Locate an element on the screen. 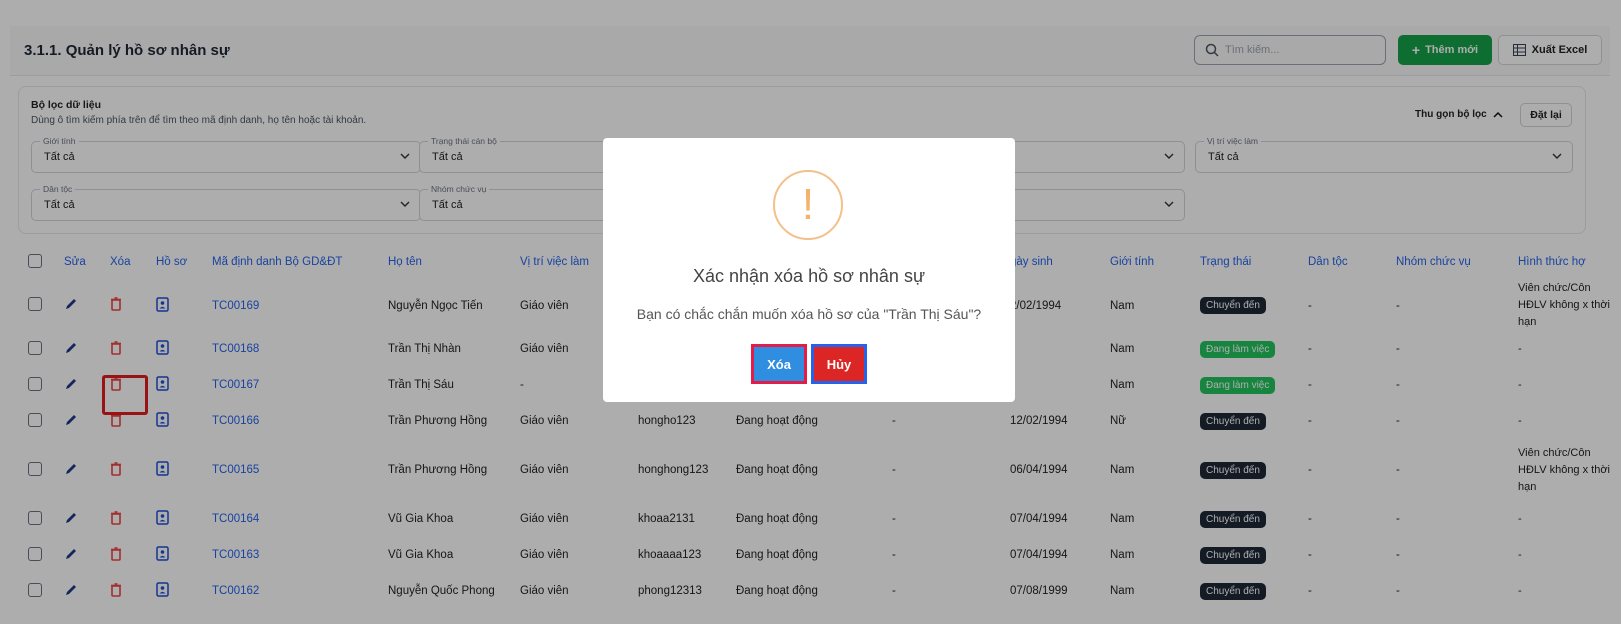 The height and width of the screenshot is (624, 1621). dialog-title: Xác nhận xóa hồ sơ nhân sự is located at coordinates (808, 276).